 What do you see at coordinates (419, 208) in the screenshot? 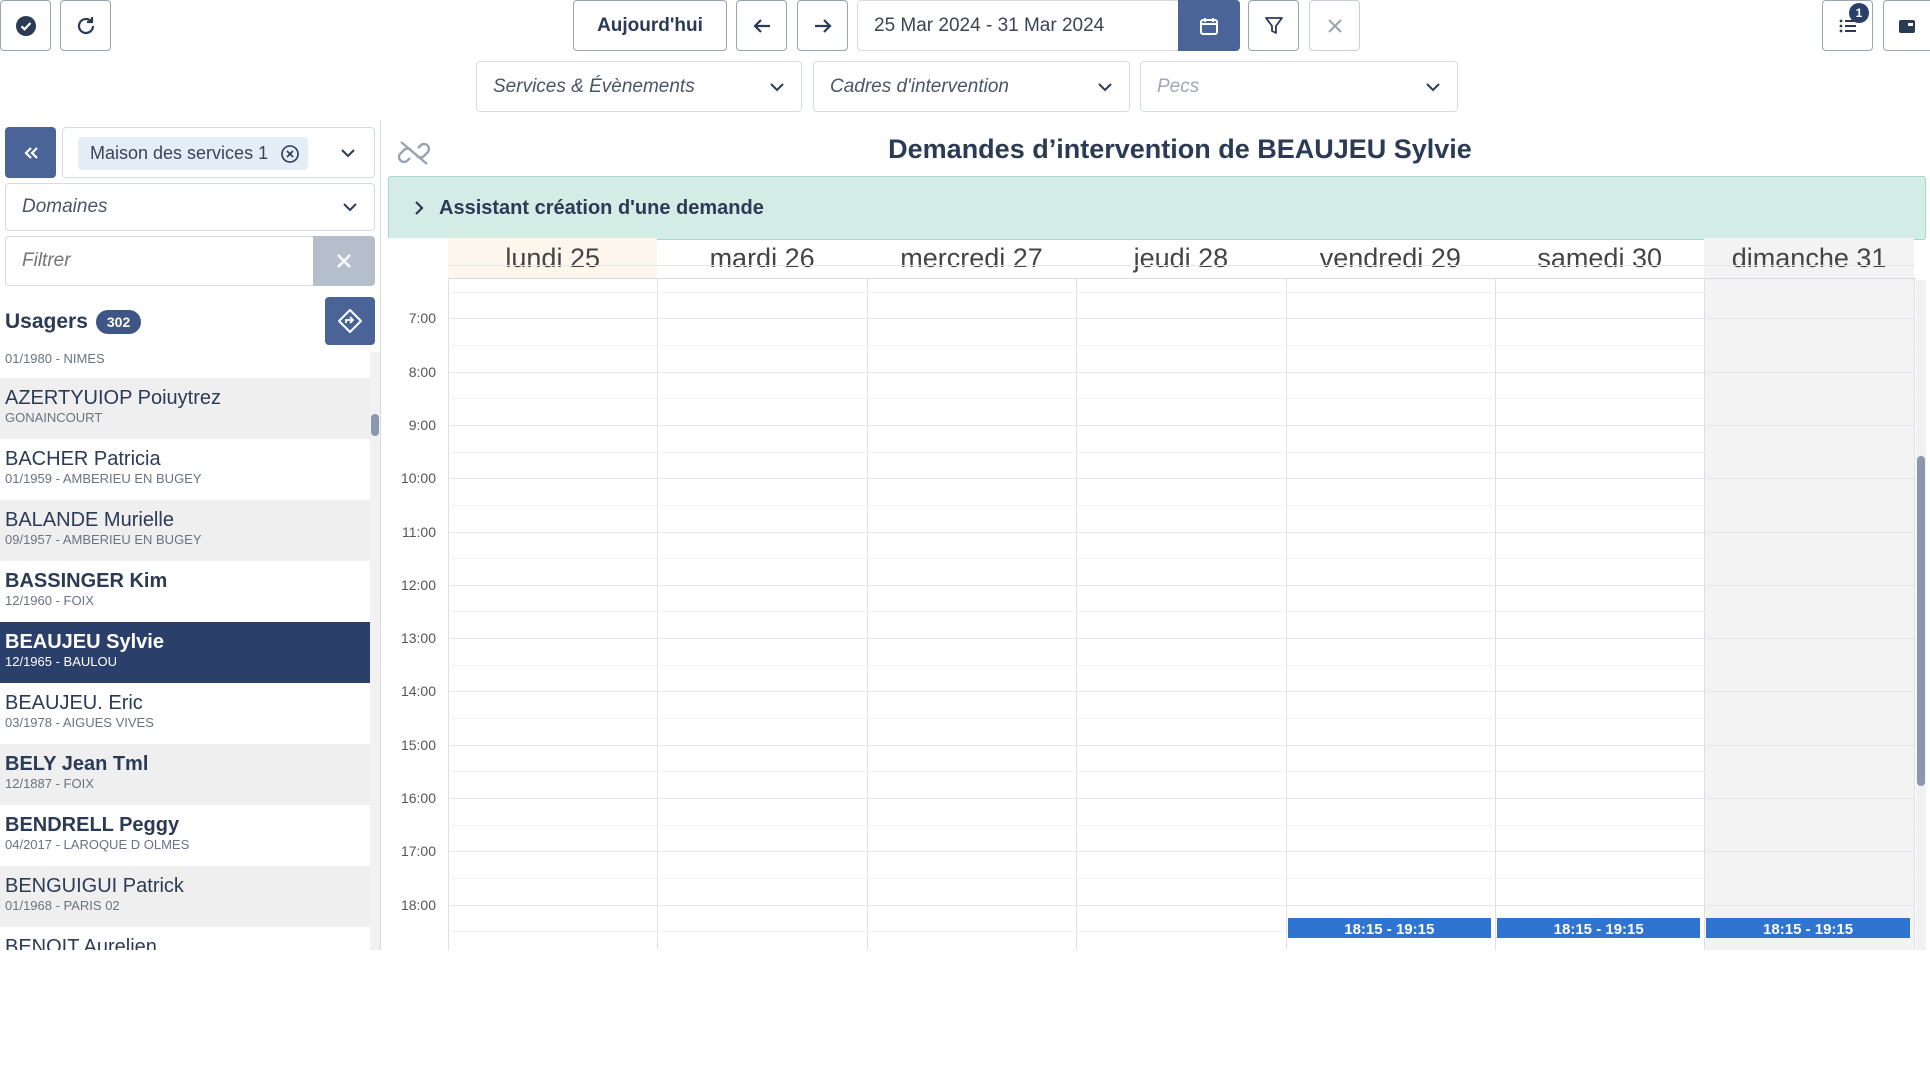
I see `chevron-right-icon` at bounding box center [419, 208].